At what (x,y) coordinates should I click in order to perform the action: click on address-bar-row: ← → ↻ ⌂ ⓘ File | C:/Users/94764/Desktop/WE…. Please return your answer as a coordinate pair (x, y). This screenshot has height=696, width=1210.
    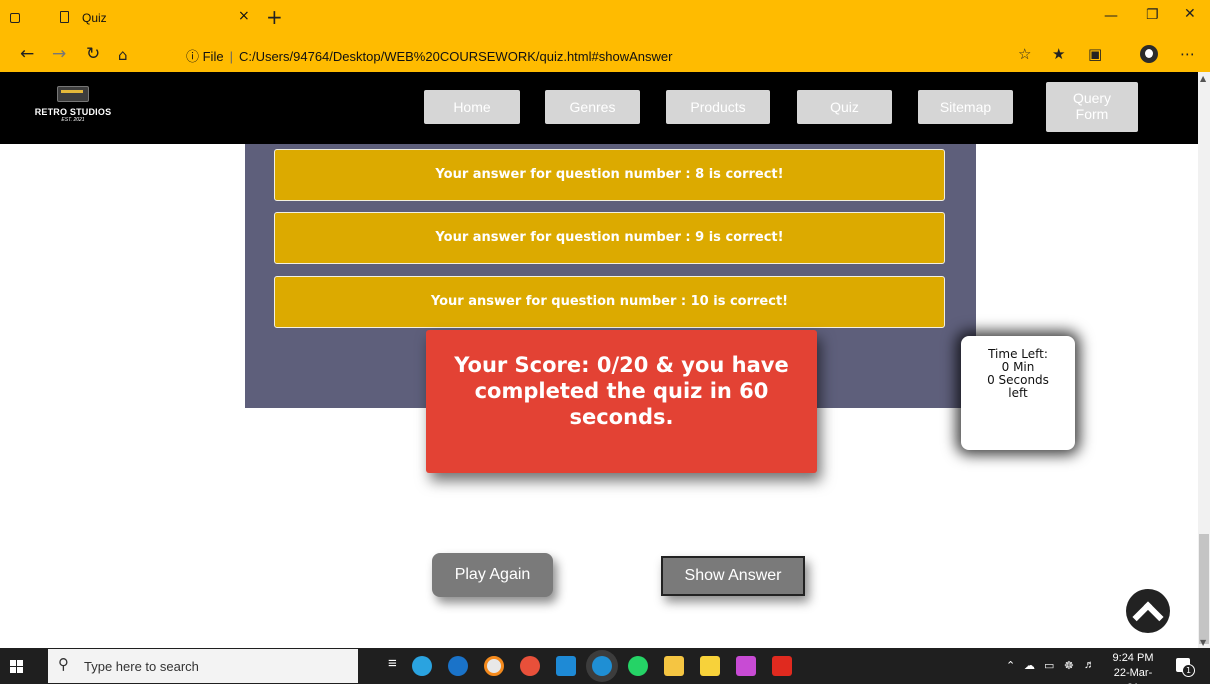
    Looking at the image, I should click on (605, 54).